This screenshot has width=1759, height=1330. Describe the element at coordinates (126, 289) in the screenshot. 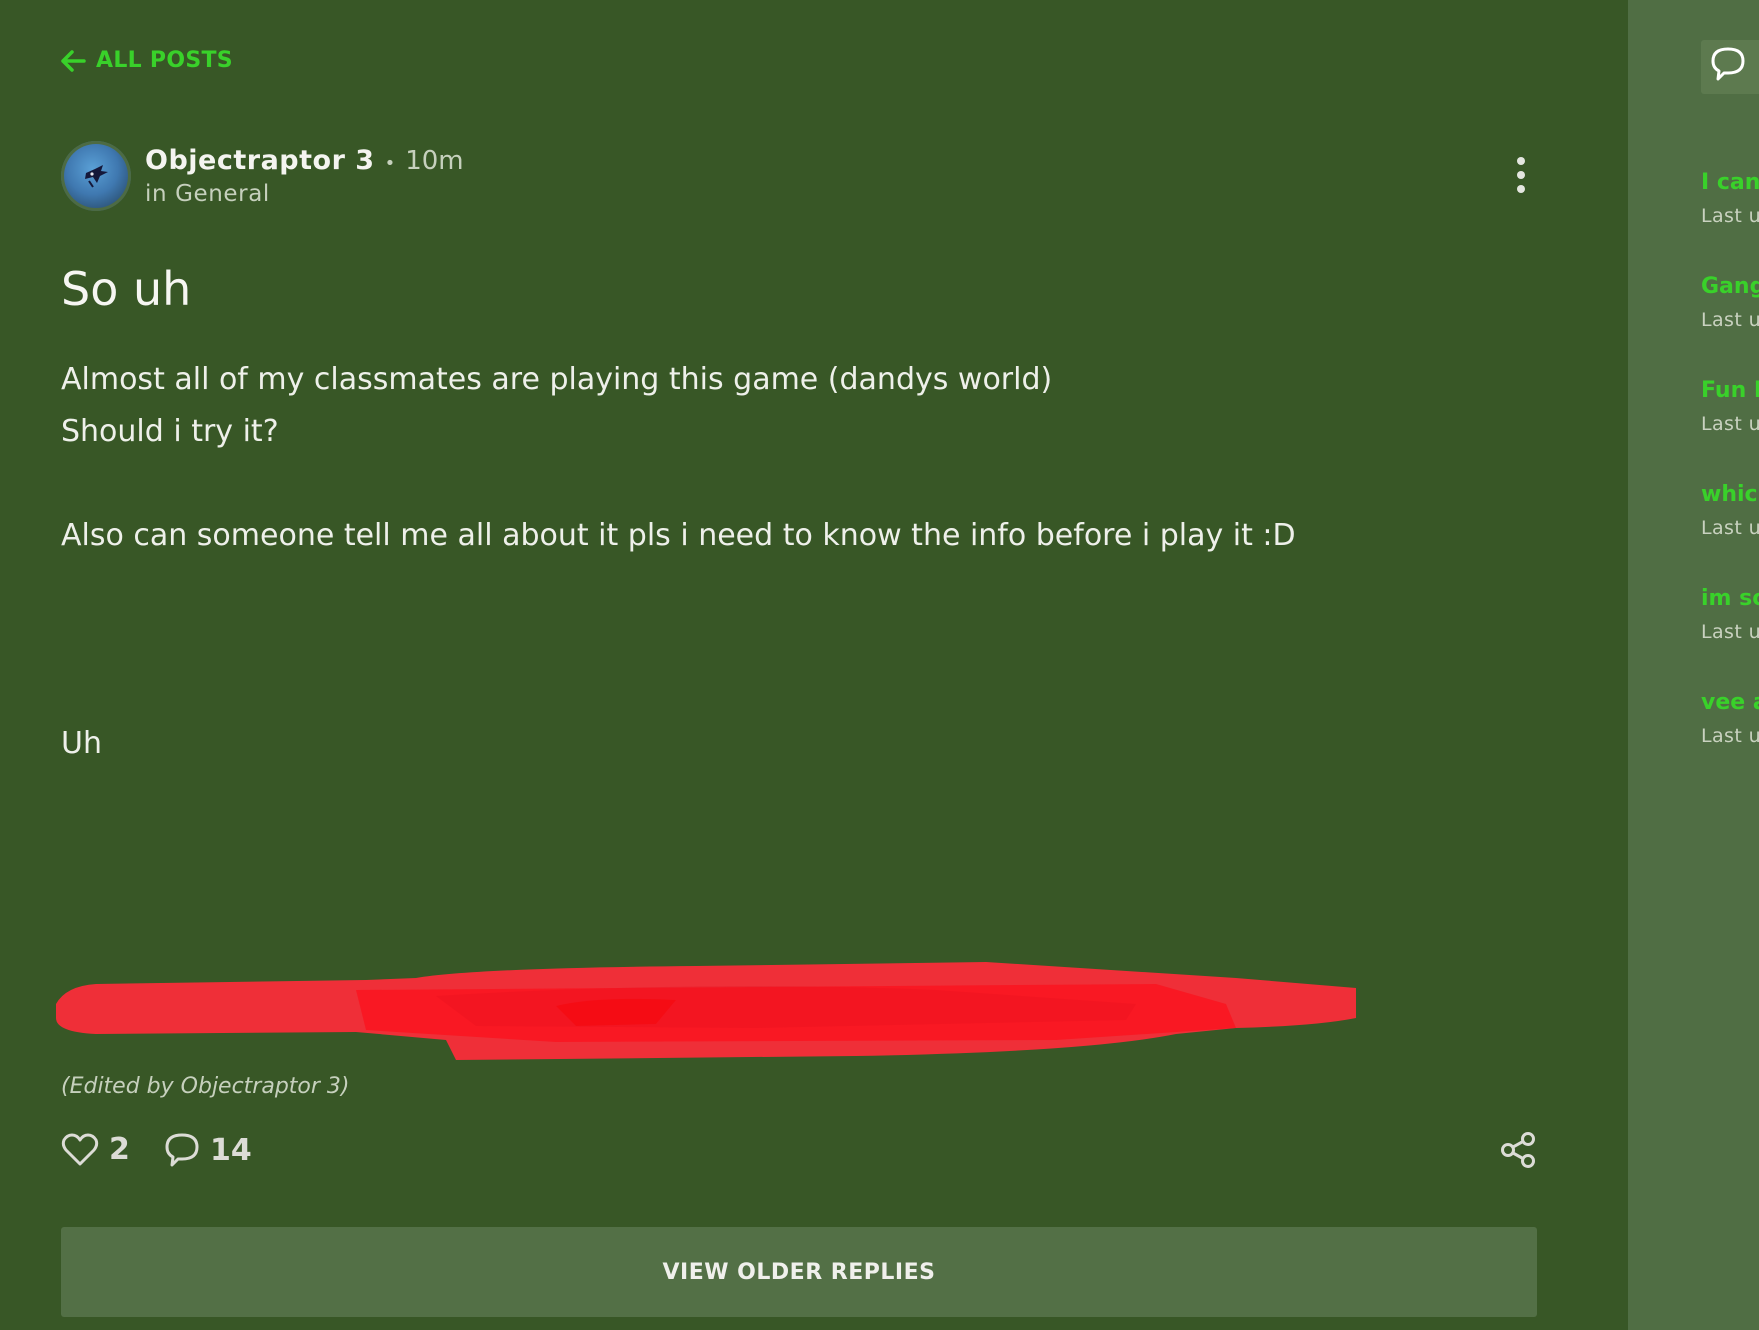

I see `post-title: So uh` at that location.